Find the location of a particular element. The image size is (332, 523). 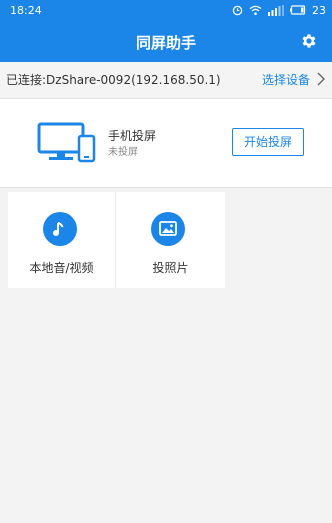

app-bar: 同屏助手 is located at coordinates (166, 42).